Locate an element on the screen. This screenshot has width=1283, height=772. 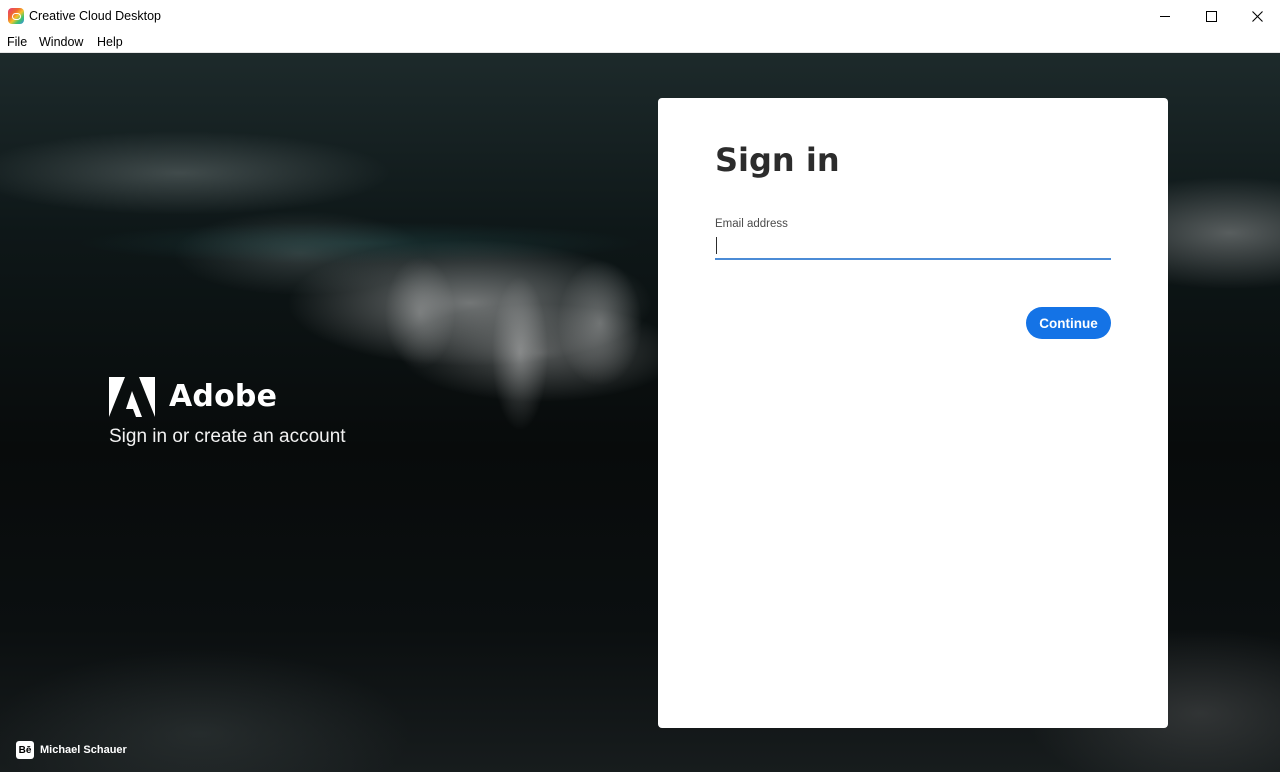
brand-subtitle: Sign in or create an account is located at coordinates (227, 436).